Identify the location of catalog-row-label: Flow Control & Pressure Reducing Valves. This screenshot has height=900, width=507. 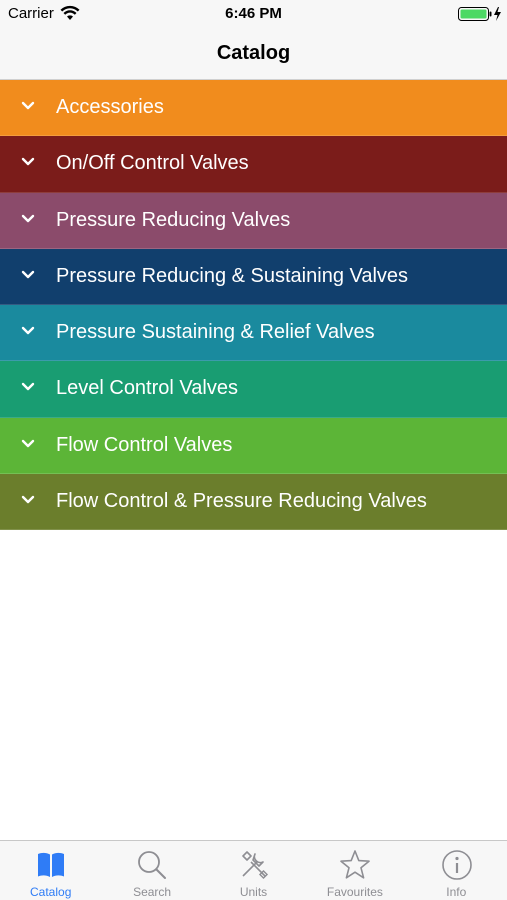
(241, 500).